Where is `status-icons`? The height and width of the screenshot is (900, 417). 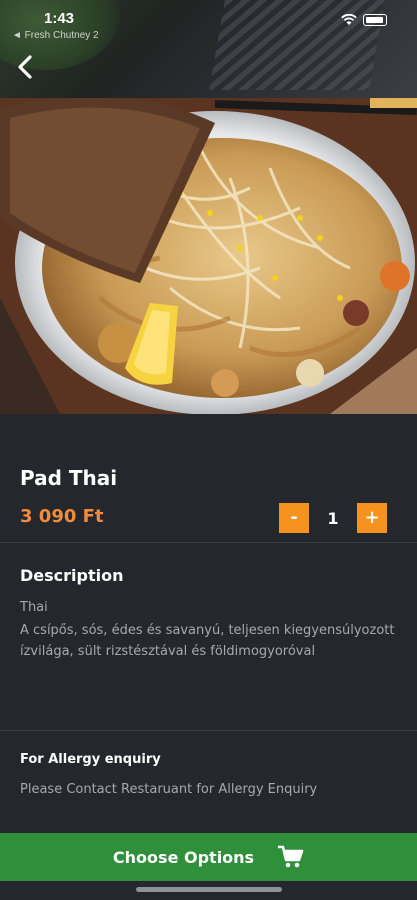 status-icons is located at coordinates (364, 20).